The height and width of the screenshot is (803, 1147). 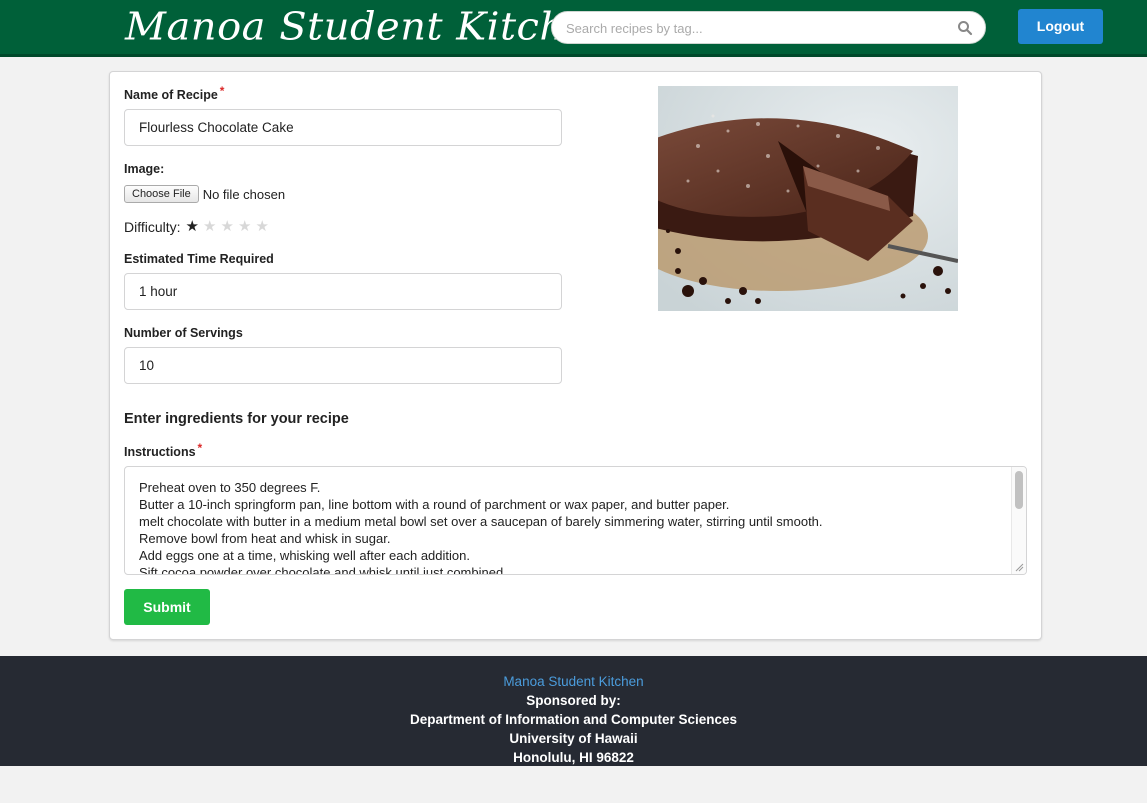 I want to click on servings-input, so click(x=343, y=365).